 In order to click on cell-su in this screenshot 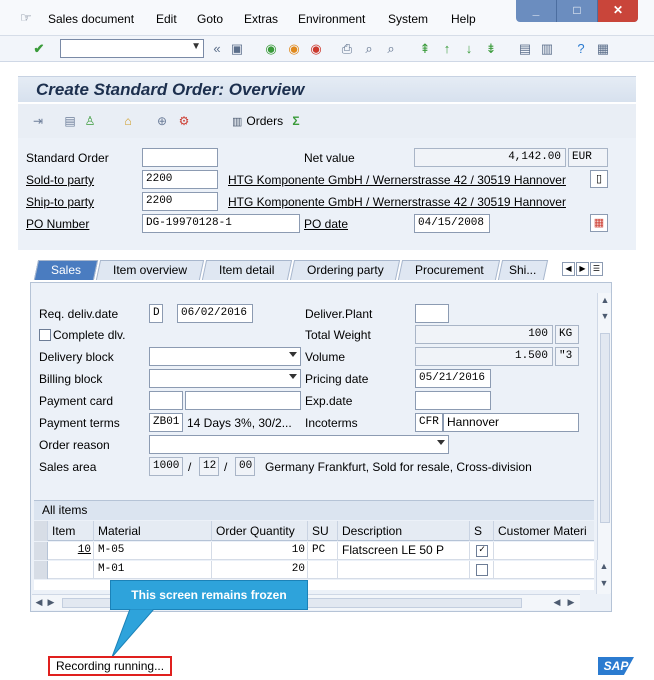, I will do `click(323, 570)`.